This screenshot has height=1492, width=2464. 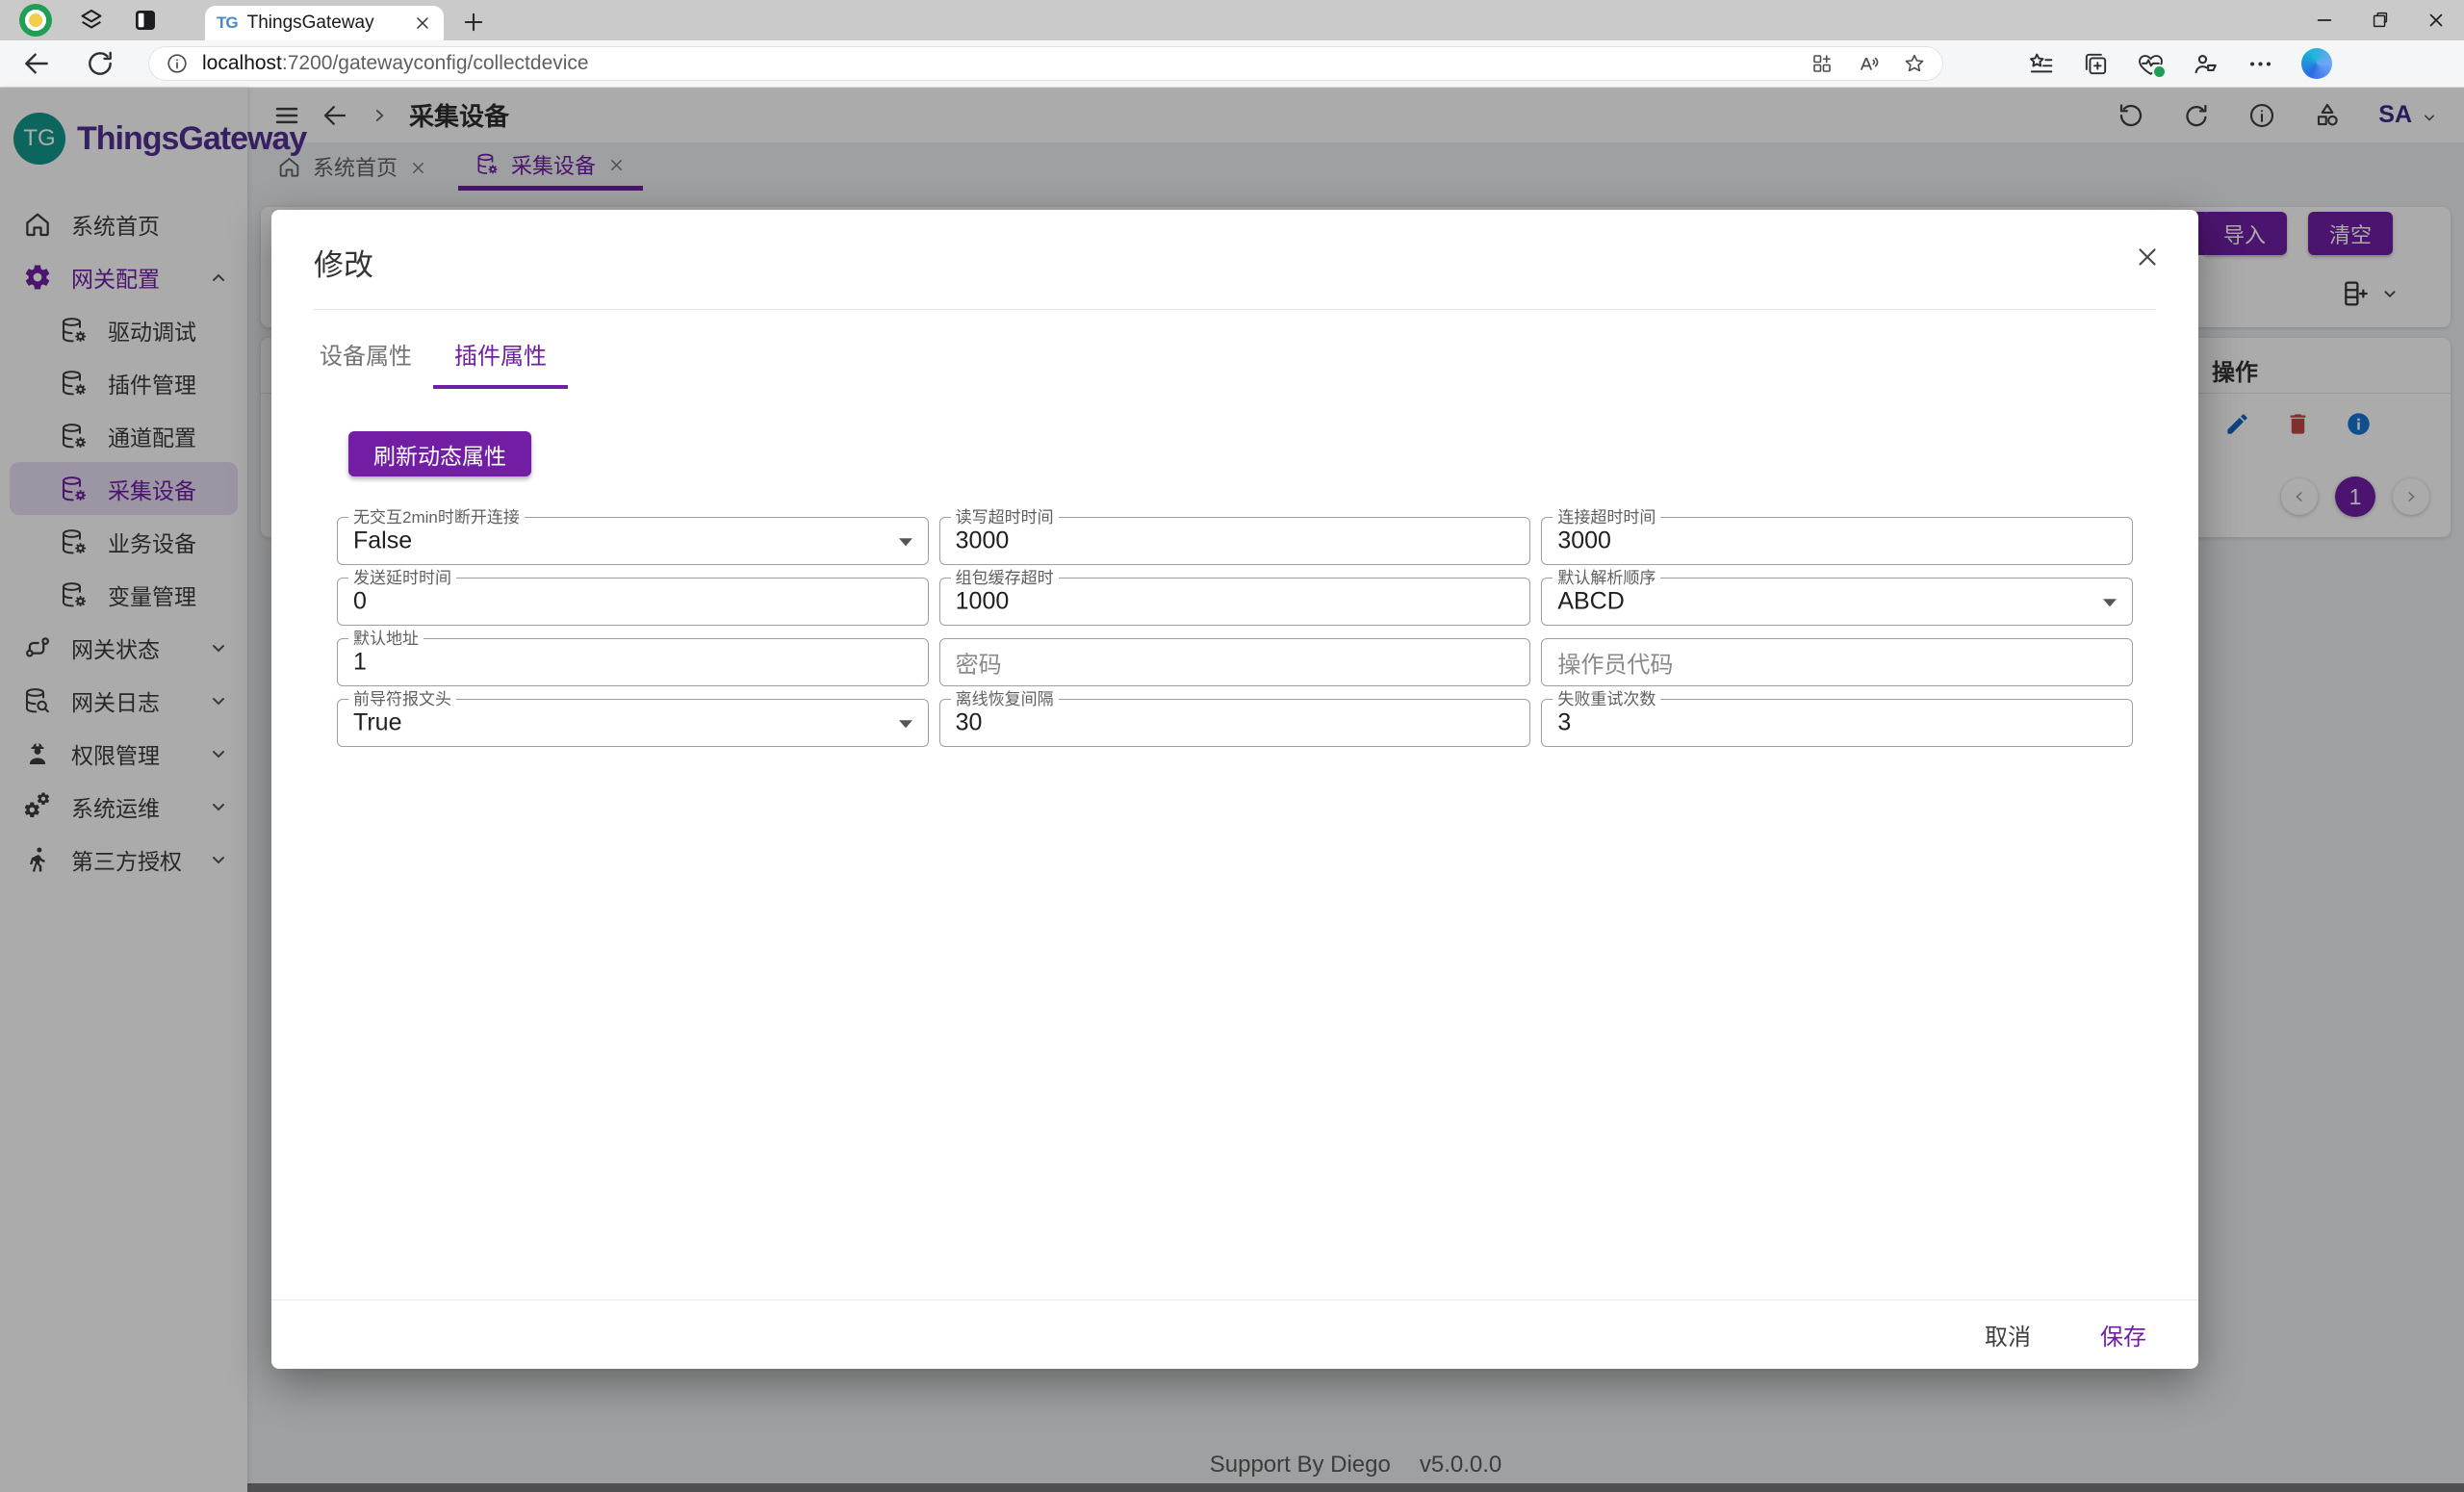 What do you see at coordinates (2147, 257) in the screenshot?
I see `modal-close-icon` at bounding box center [2147, 257].